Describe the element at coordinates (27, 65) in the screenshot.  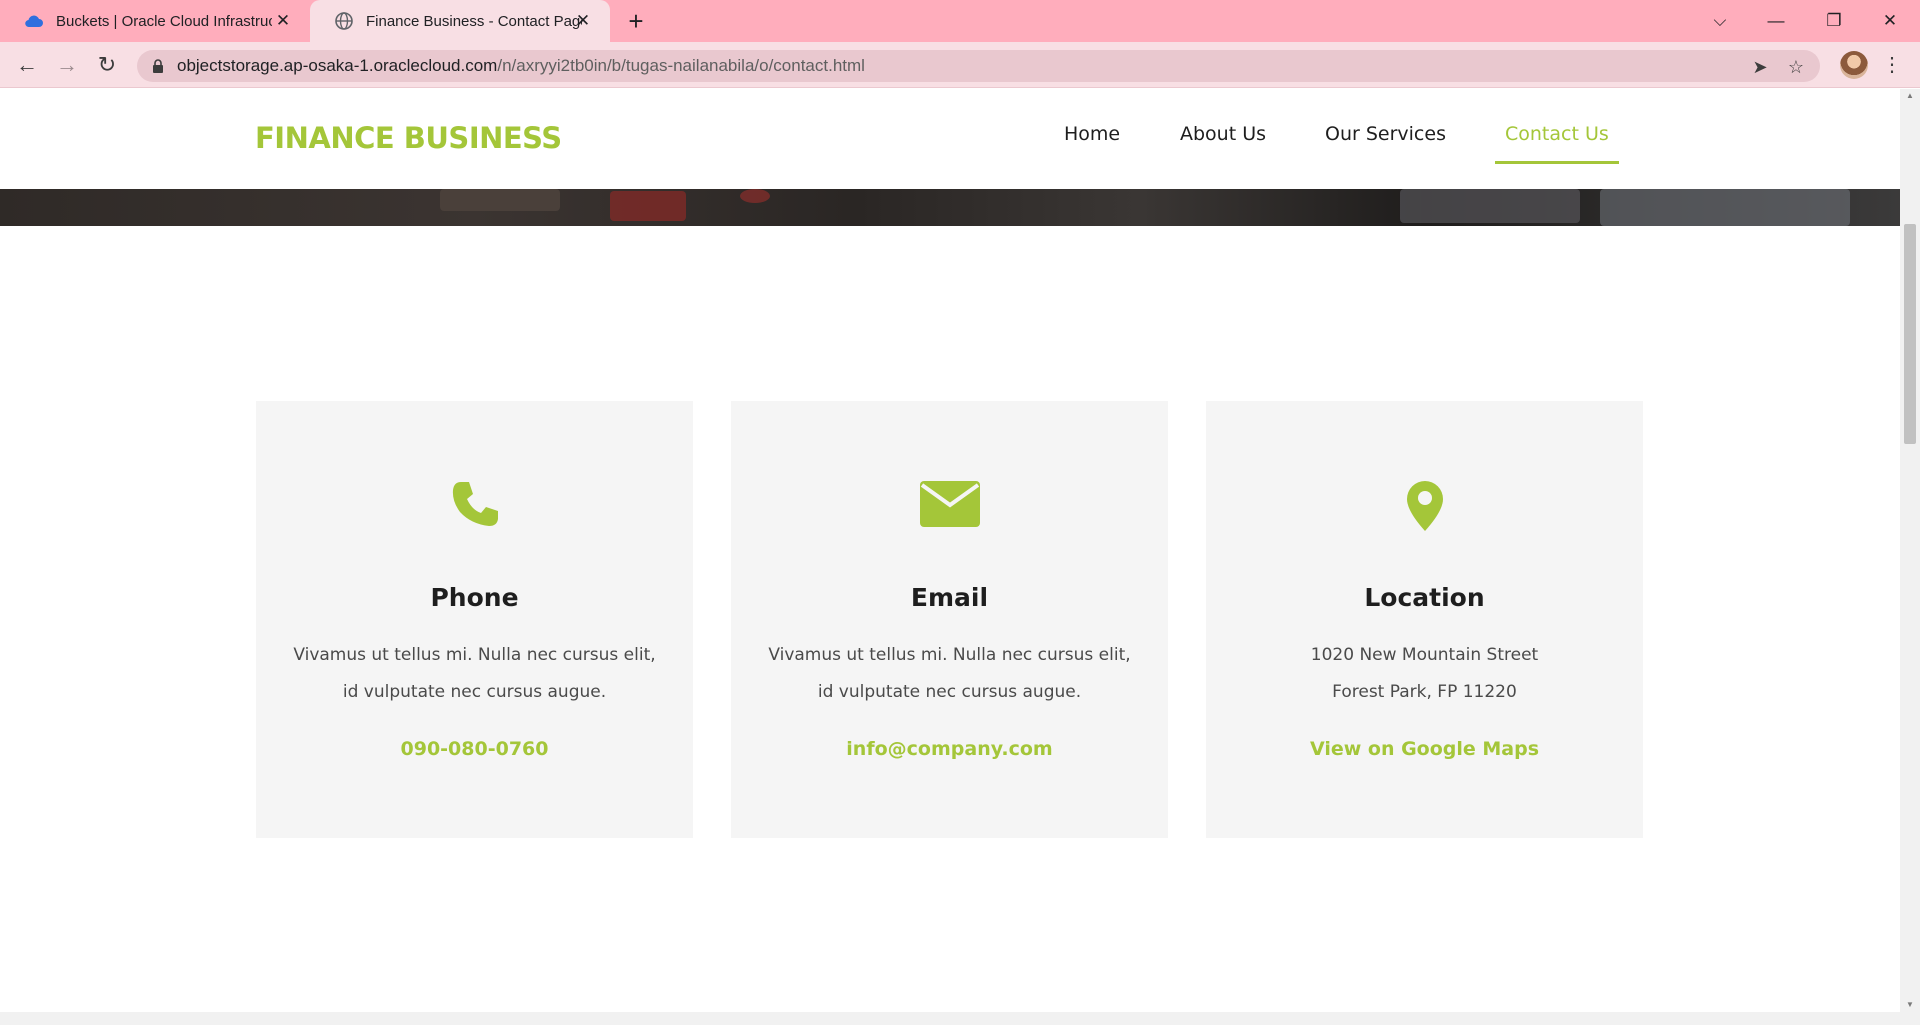
I see `back-icon: ←` at that location.